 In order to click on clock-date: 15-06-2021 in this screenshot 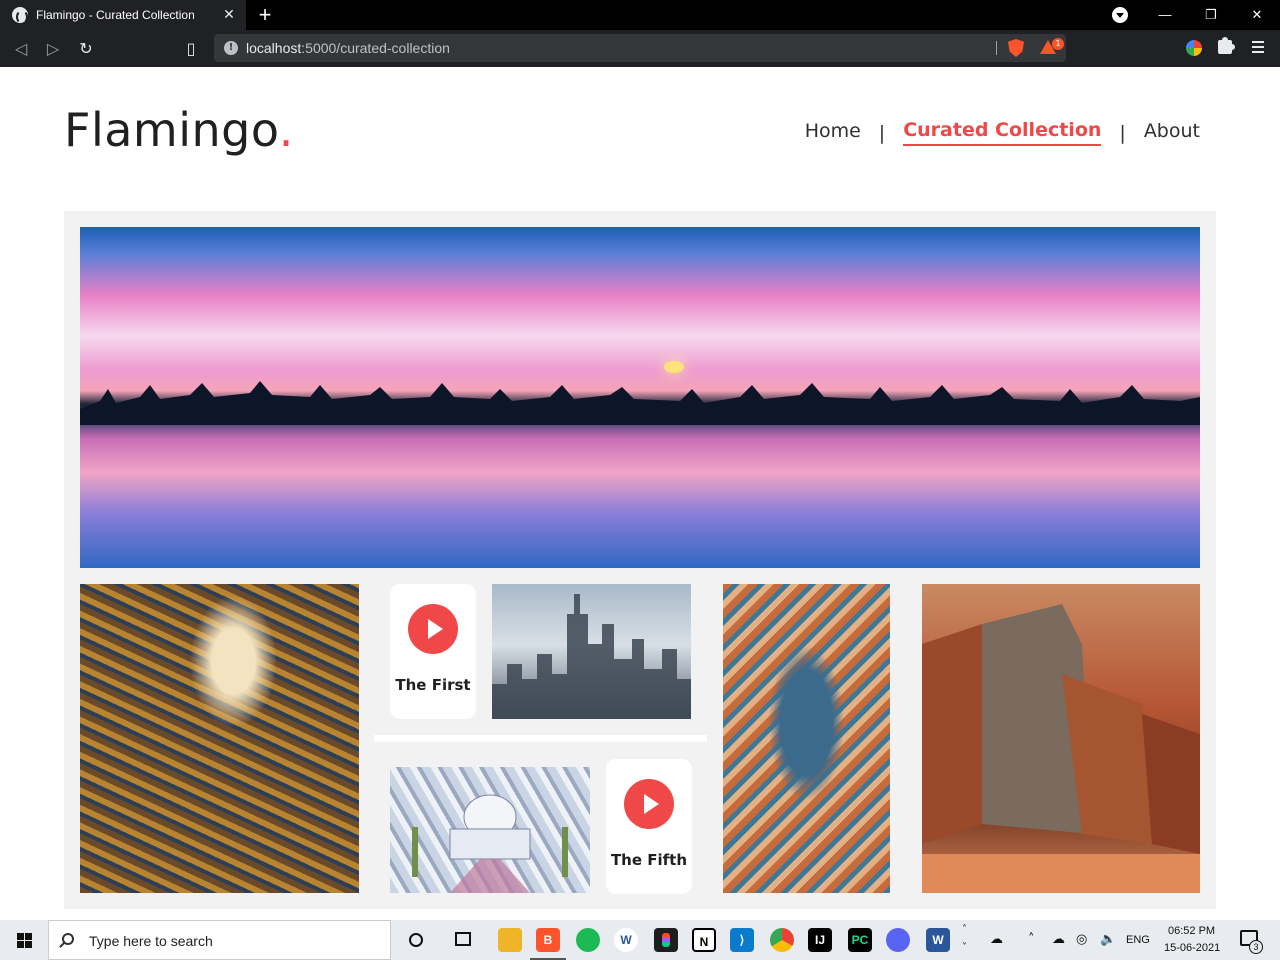, I will do `click(1192, 948)`.